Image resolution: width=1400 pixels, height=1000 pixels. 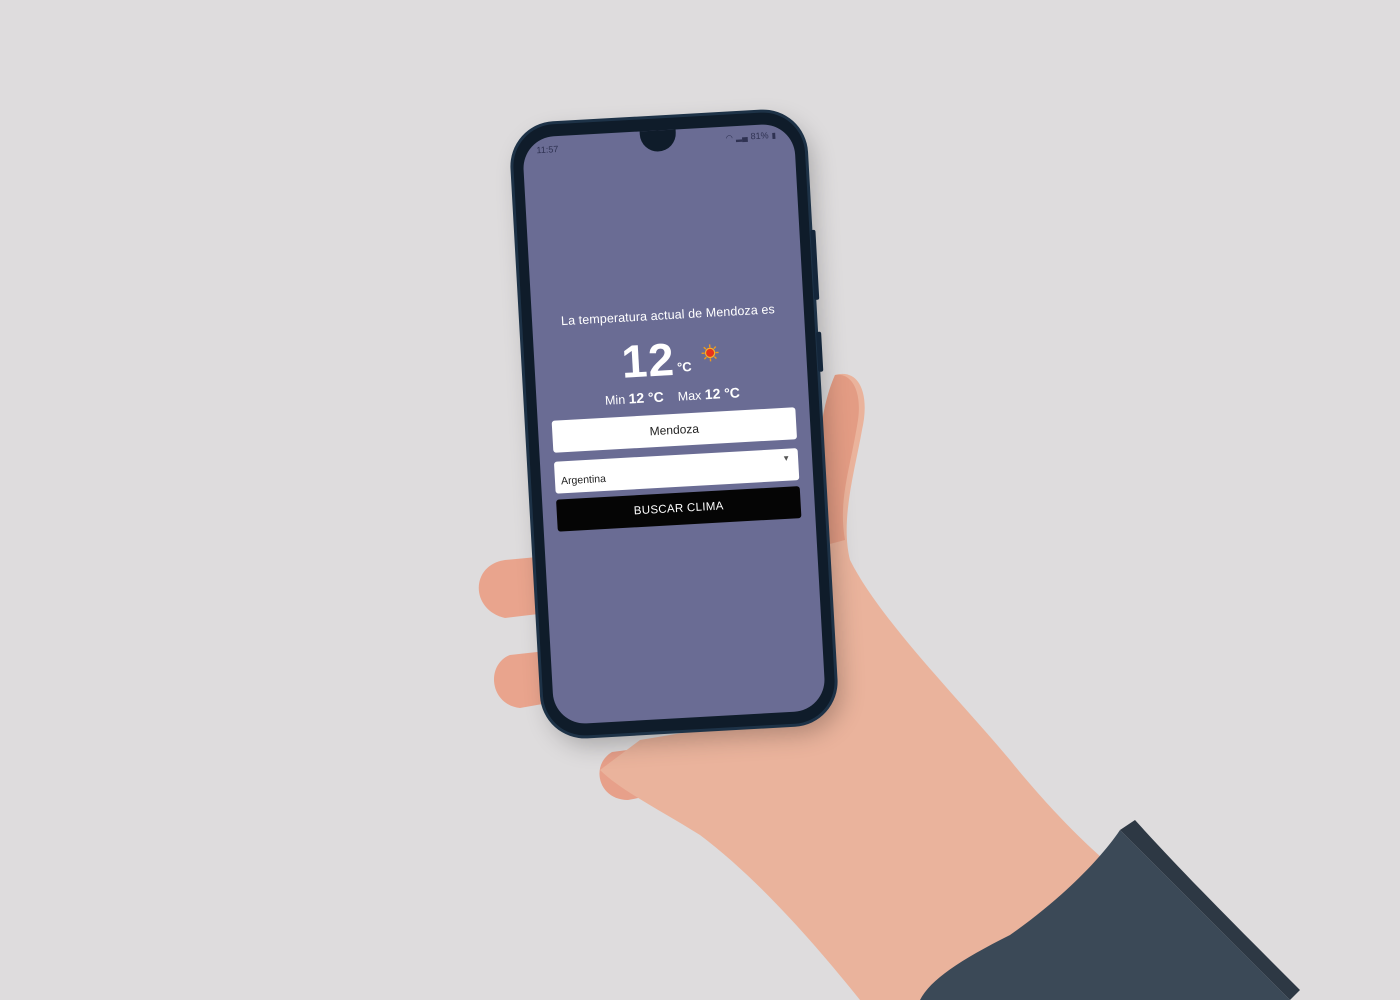 I want to click on battery-icon: ▮, so click(x=774, y=135).